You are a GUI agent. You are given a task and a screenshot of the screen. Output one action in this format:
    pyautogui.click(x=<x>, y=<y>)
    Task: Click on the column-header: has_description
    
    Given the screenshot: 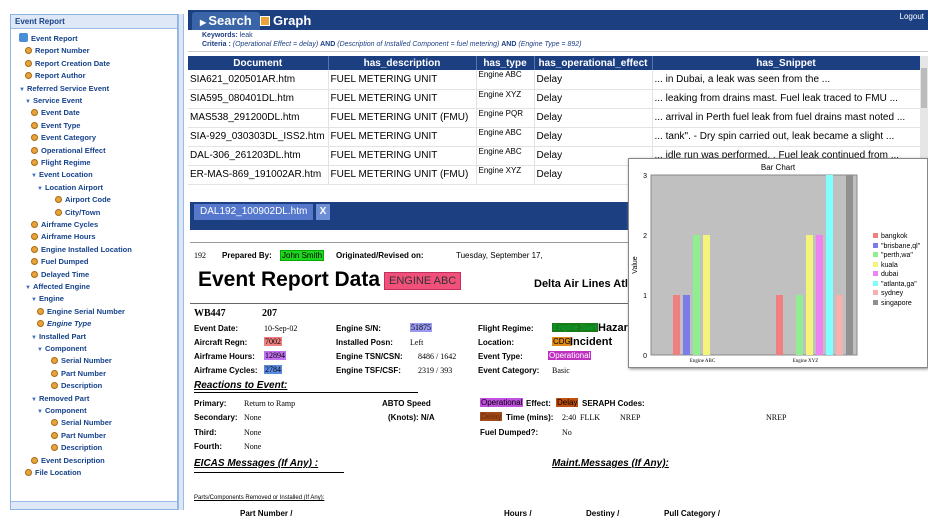 What is the action you would take?
    pyautogui.click(x=402, y=63)
    